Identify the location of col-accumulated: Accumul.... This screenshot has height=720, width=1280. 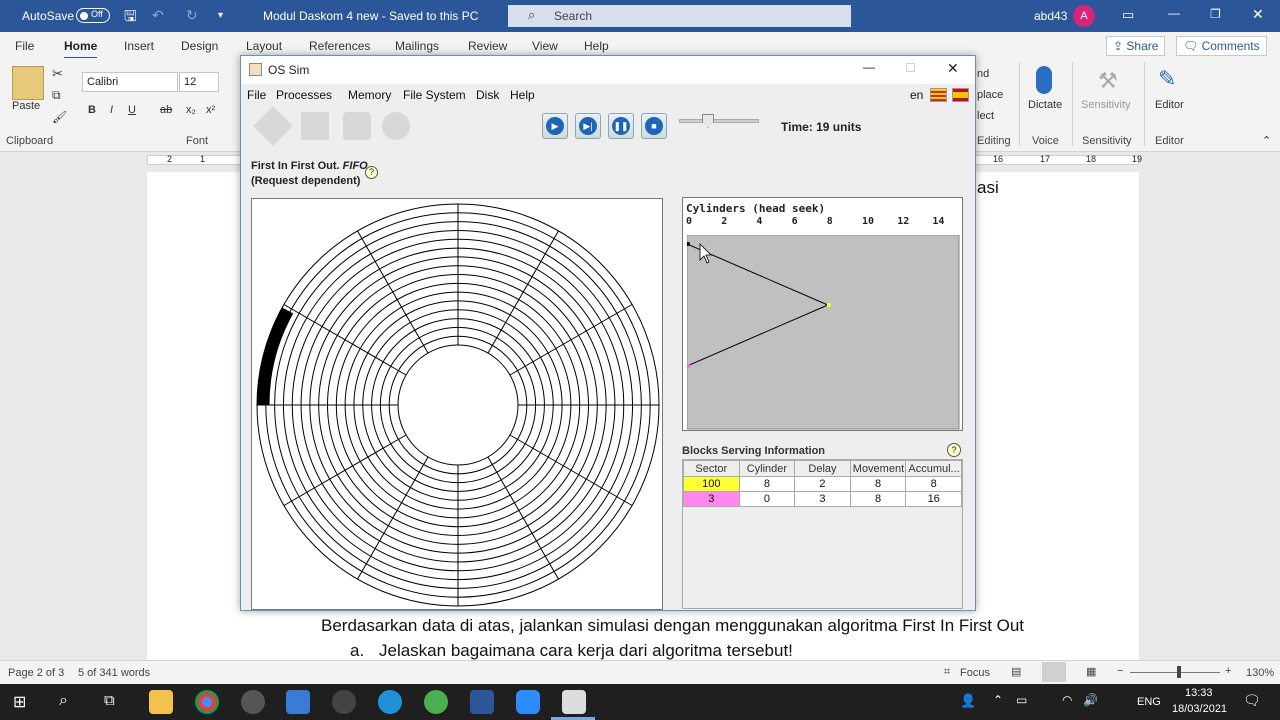
(933, 468).